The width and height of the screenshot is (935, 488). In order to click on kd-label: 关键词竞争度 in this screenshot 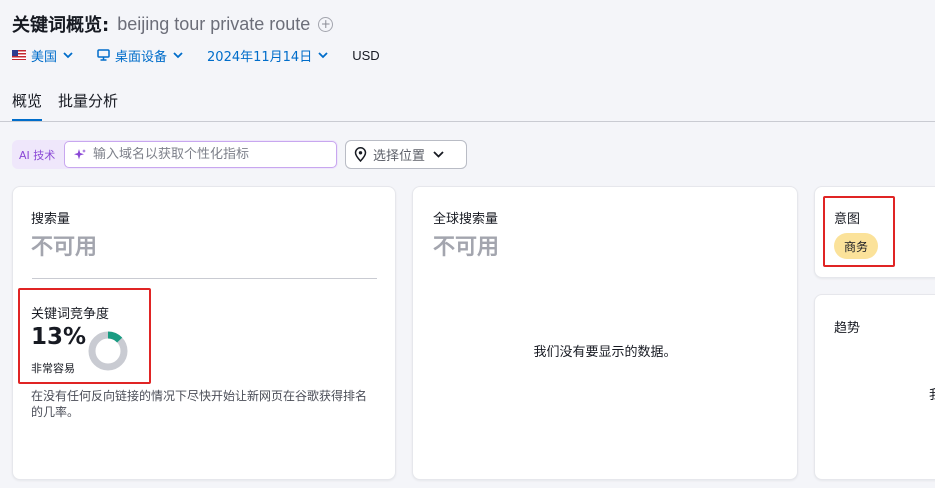, I will do `click(70, 314)`.